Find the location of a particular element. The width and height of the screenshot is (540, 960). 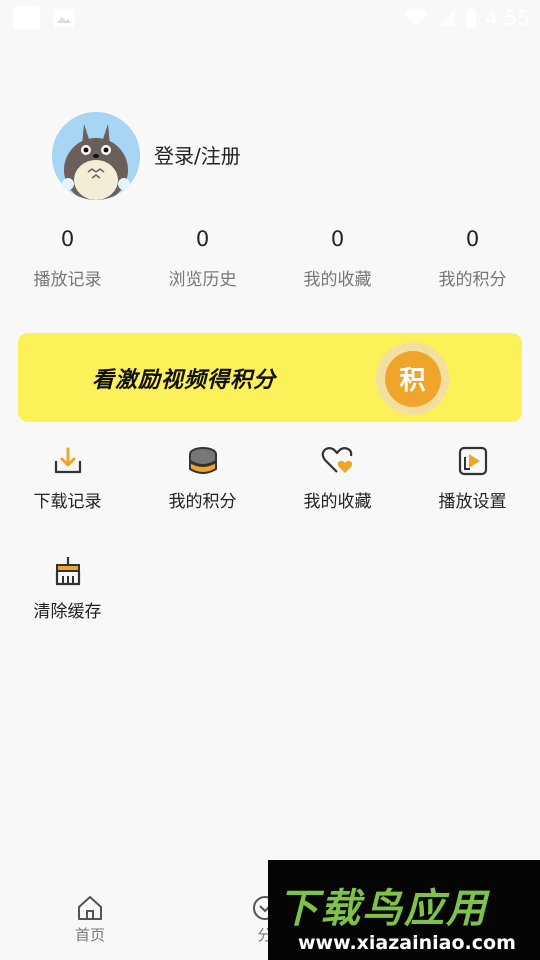

menu-item-label: 播放设置 is located at coordinates (472, 502).